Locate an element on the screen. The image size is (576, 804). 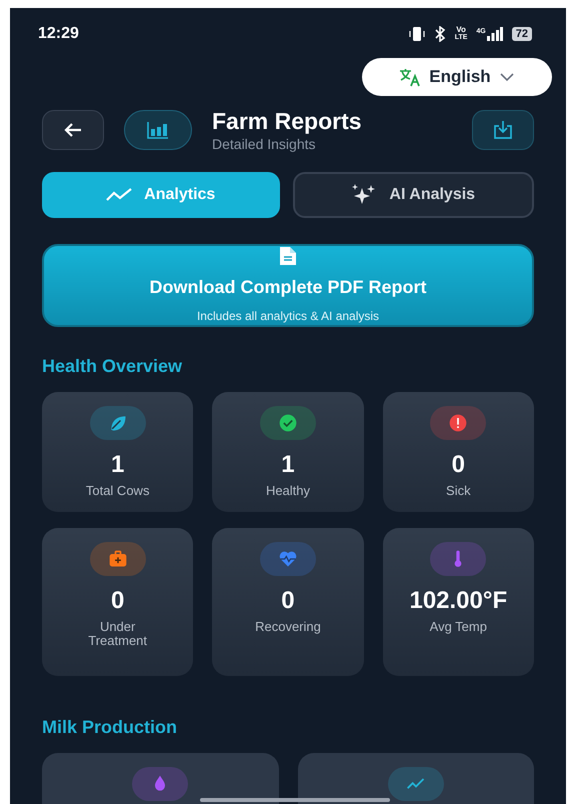
page-subtitle: Detailed Insights is located at coordinates (264, 144).